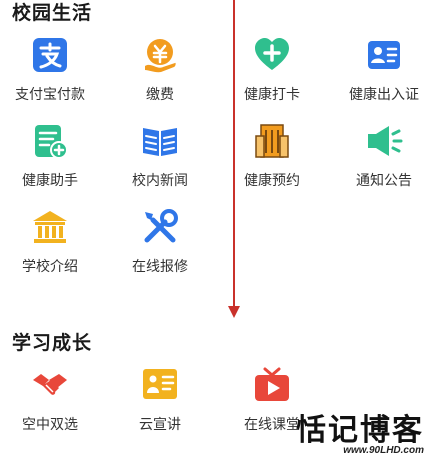  I want to click on building-icon, so click(272, 141).